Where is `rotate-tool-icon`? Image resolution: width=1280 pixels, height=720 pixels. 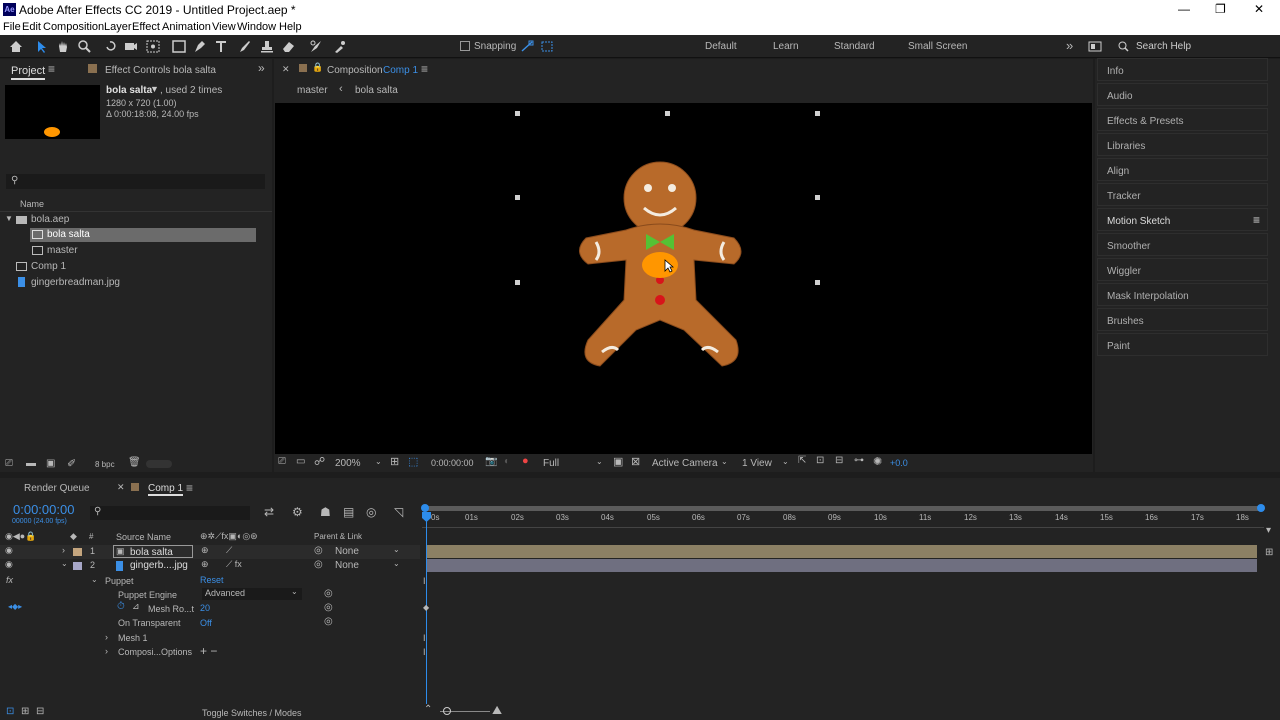 rotate-tool-icon is located at coordinates (111, 46).